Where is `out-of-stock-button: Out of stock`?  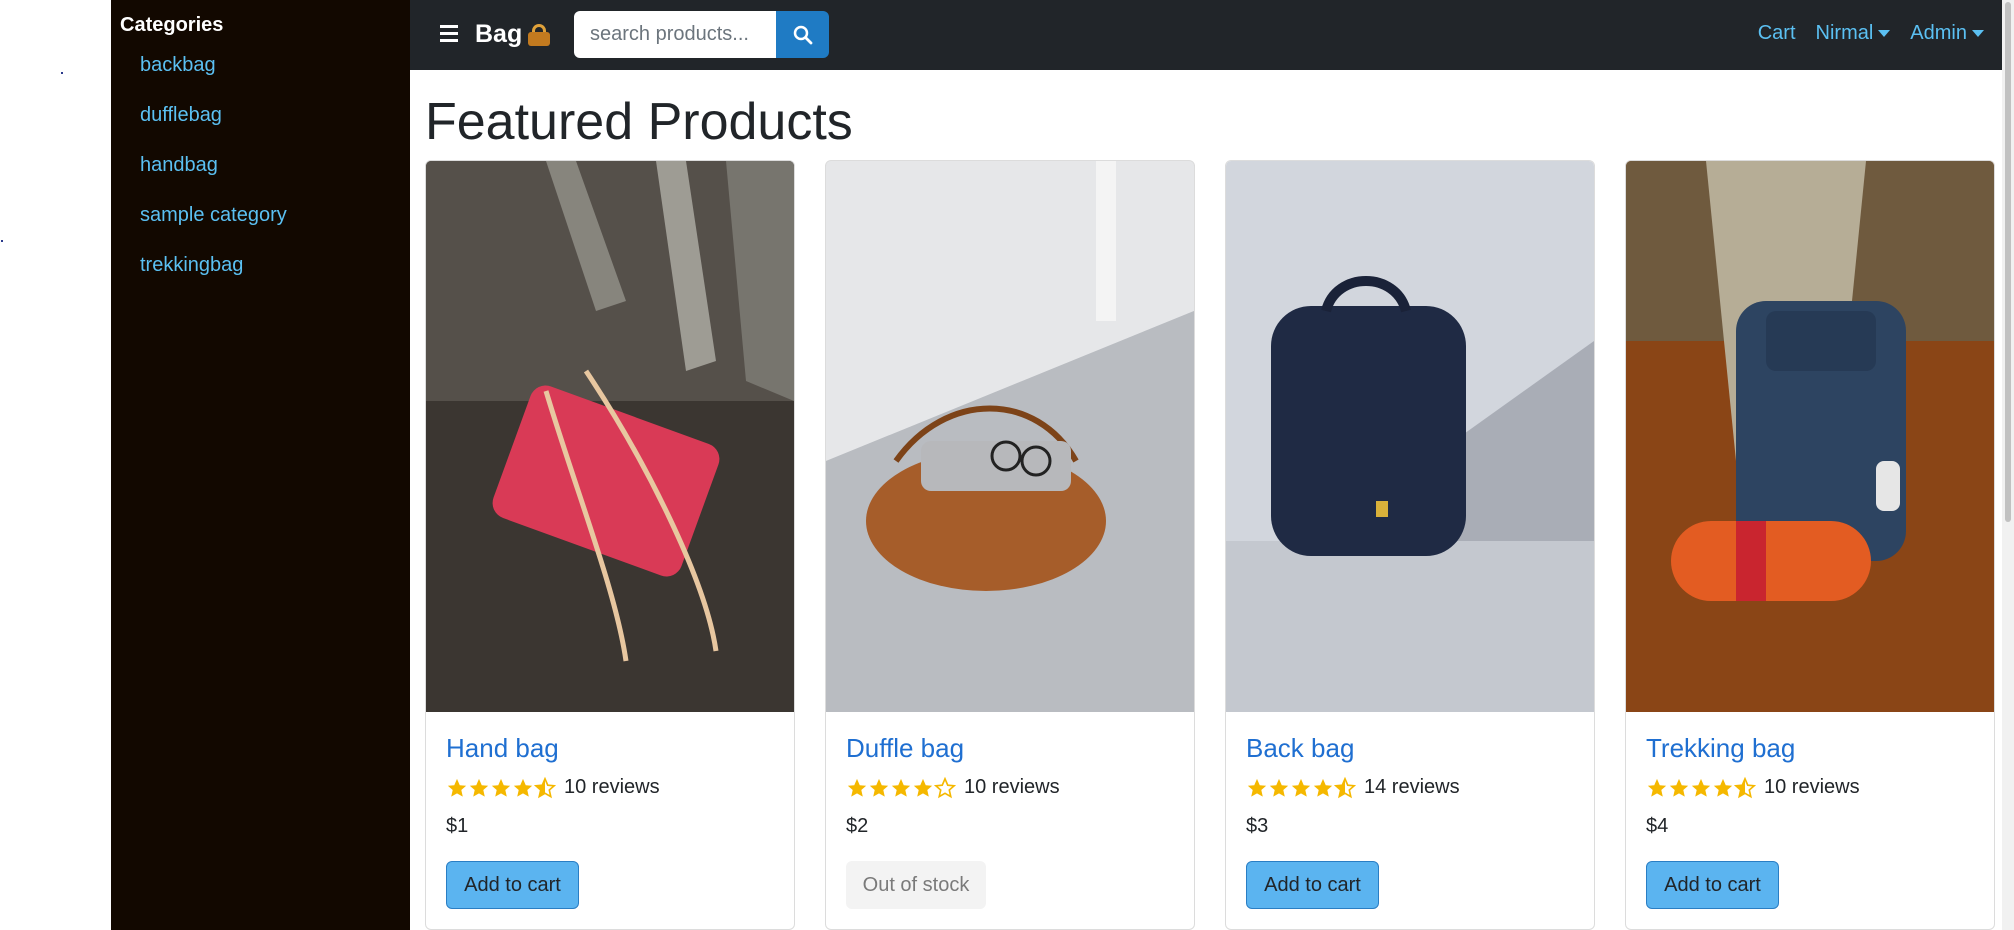 out-of-stock-button: Out of stock is located at coordinates (916, 885).